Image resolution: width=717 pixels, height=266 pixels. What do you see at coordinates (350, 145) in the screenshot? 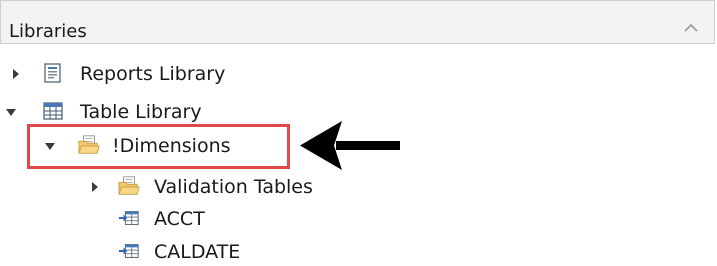
I see `arrow-left-icon` at bounding box center [350, 145].